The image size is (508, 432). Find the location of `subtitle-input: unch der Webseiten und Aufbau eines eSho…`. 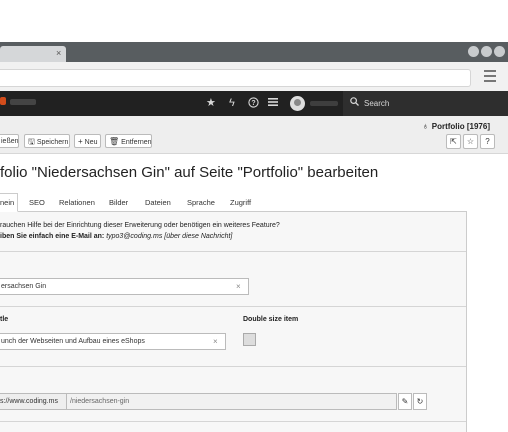

subtitle-input: unch der Webseiten und Aufbau eines eSho… is located at coordinates (113, 341).